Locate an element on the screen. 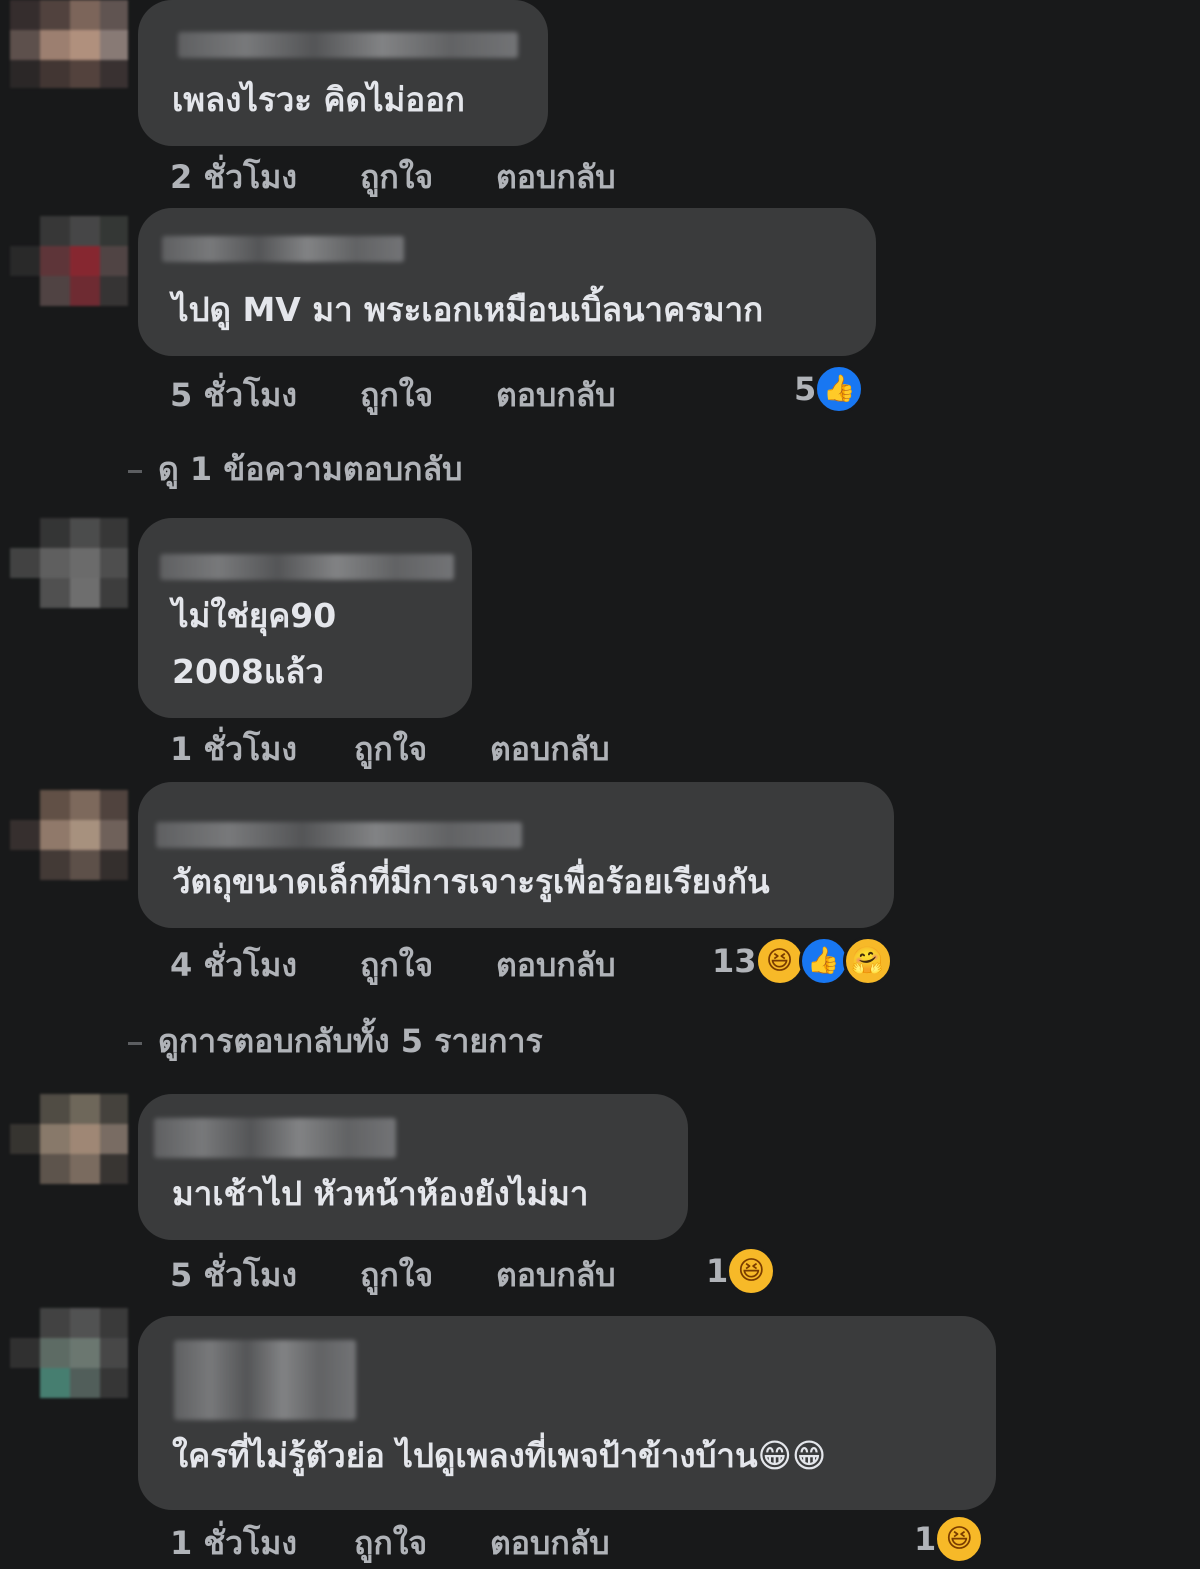 The height and width of the screenshot is (1569, 1200). reaction-summary: 5 👍 is located at coordinates (829, 389).